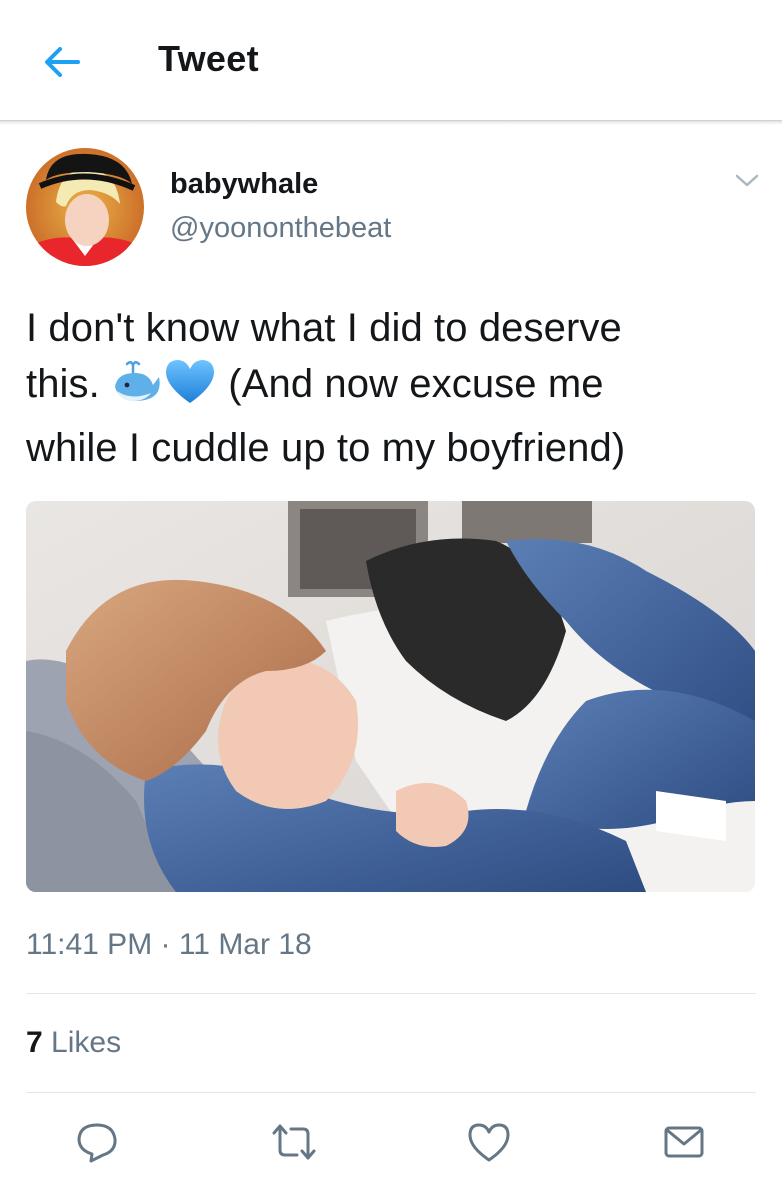  I want to click on tweet-text-segment: this., so click(63, 384).